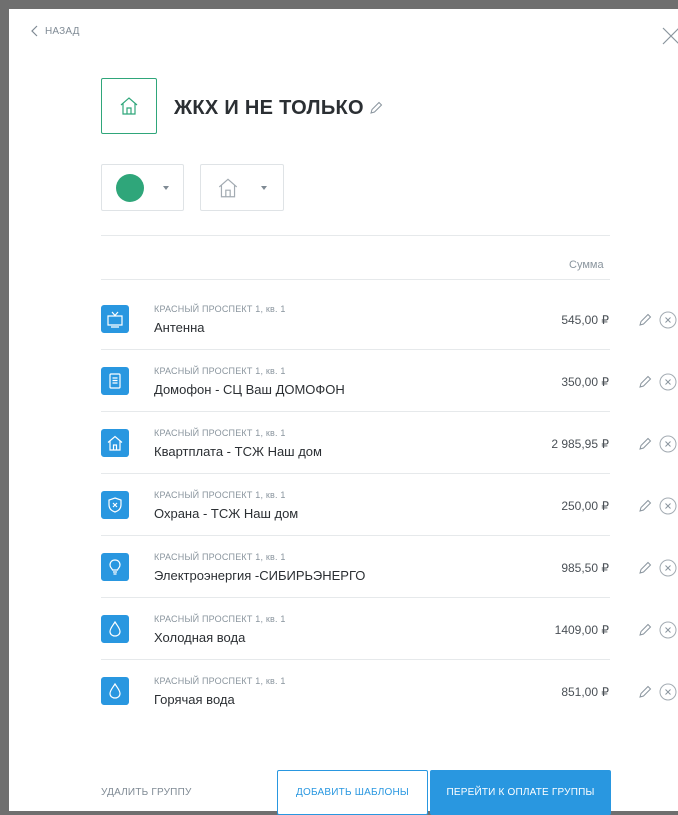  I want to click on add-templates-button: ДОБАВИТЬ ШАБЛОНЫ, so click(352, 792).